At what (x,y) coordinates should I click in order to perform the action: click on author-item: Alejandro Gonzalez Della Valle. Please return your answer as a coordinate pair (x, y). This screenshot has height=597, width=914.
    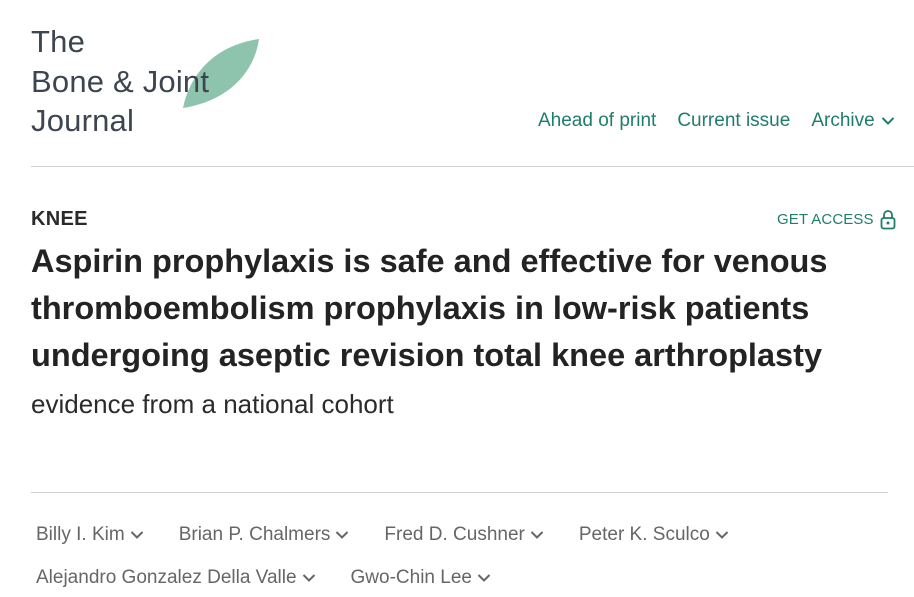
    Looking at the image, I should click on (176, 578).